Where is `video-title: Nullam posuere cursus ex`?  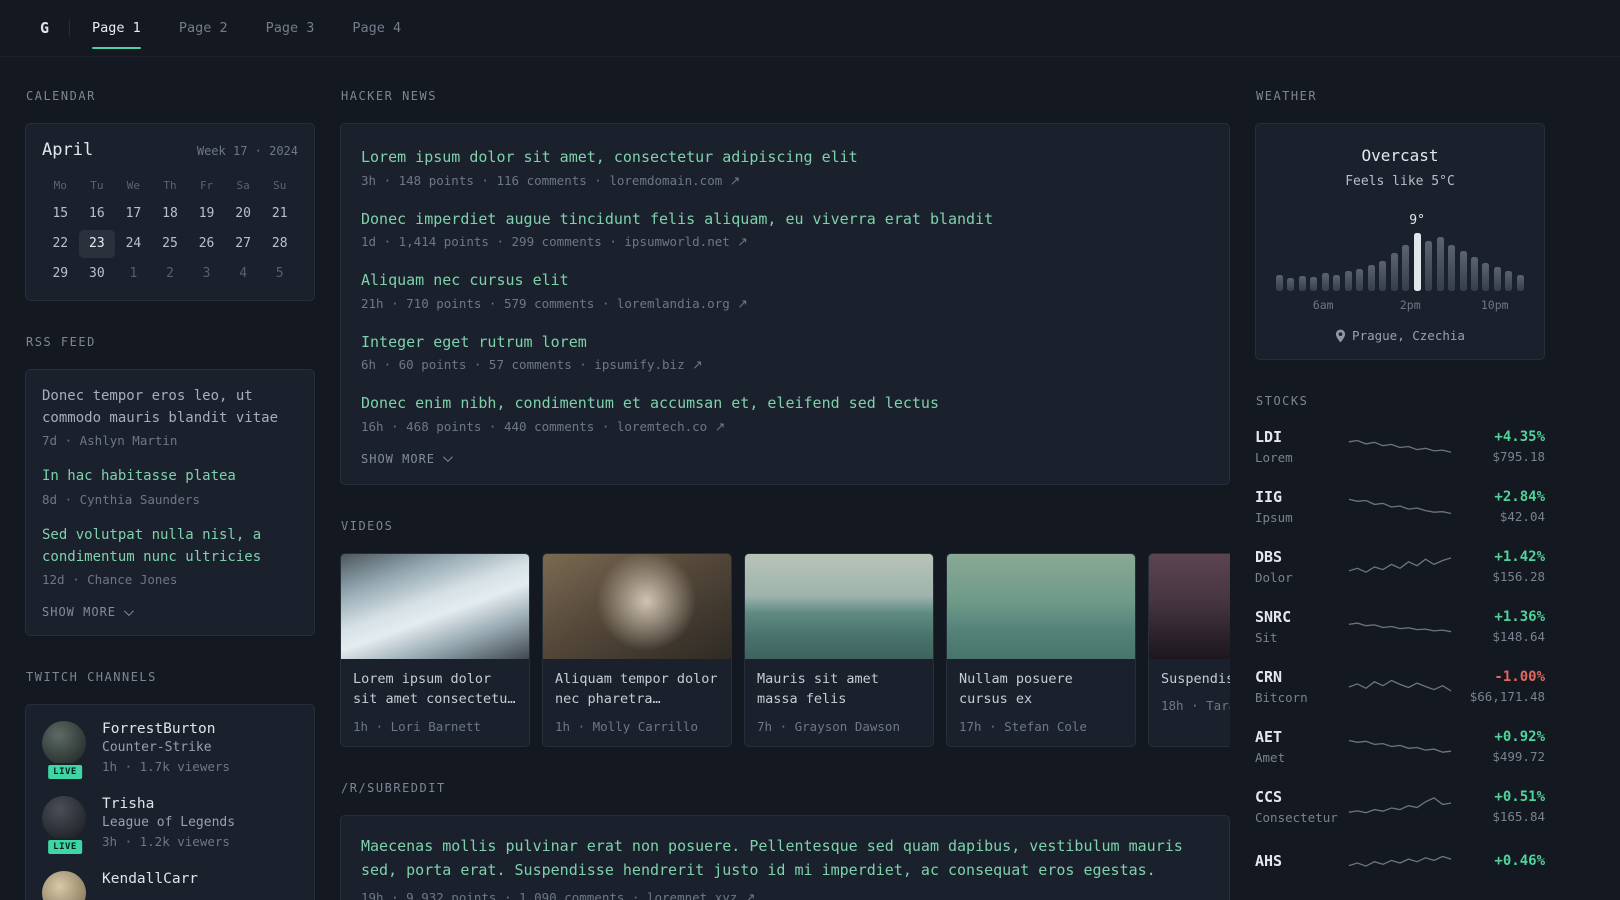 video-title: Nullam posuere cursus ex is located at coordinates (1041, 690).